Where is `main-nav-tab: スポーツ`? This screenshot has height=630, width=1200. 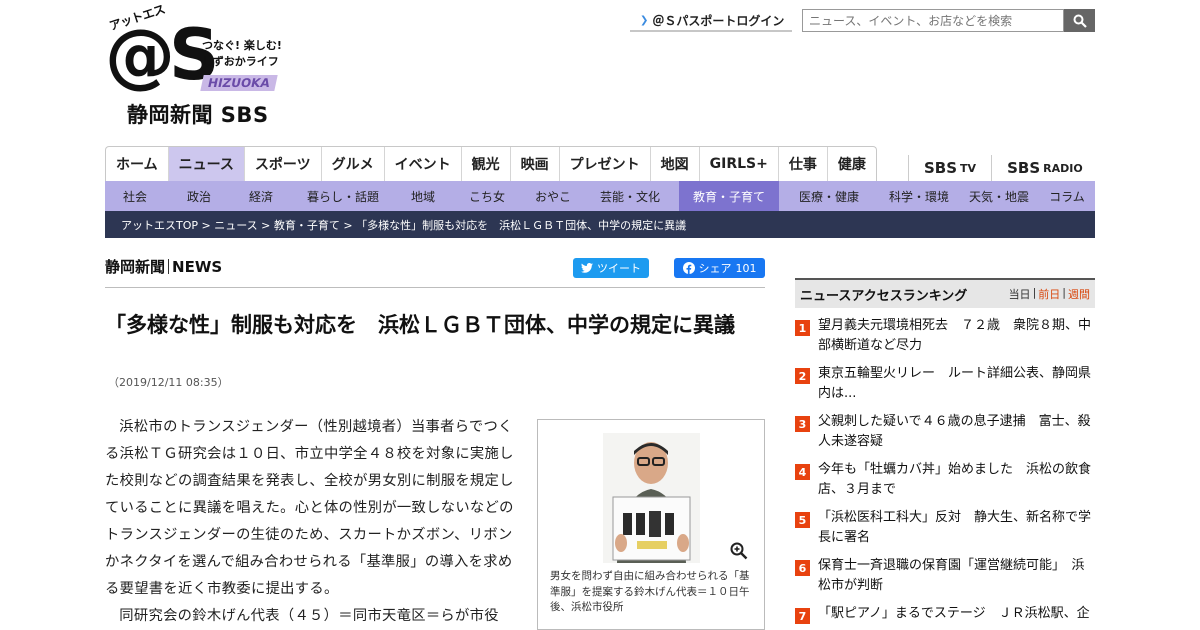
main-nav-tab: スポーツ is located at coordinates (283, 164).